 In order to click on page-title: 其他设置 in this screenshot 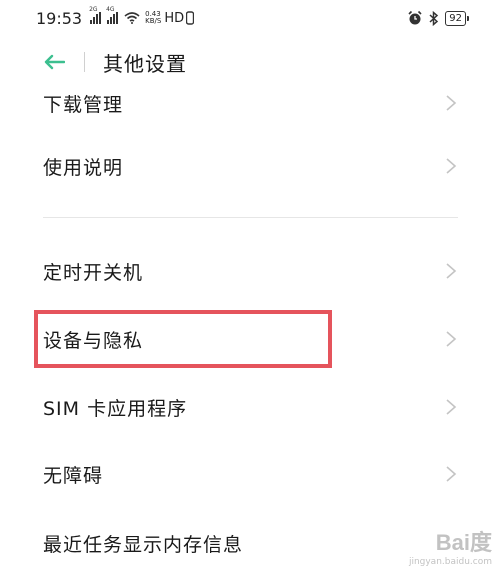, I will do `click(145, 63)`.